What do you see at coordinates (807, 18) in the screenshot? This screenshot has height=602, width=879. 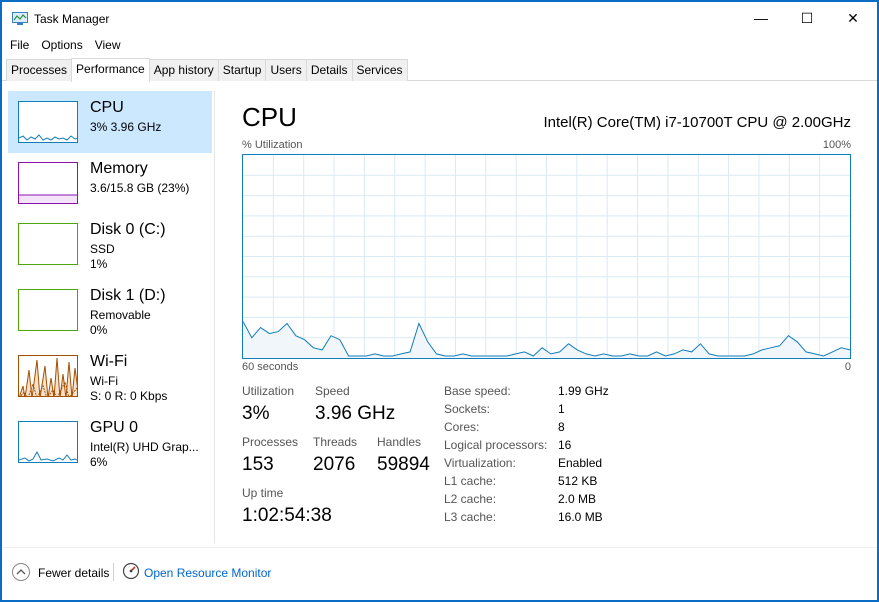 I see `maximize-button: ☐` at bounding box center [807, 18].